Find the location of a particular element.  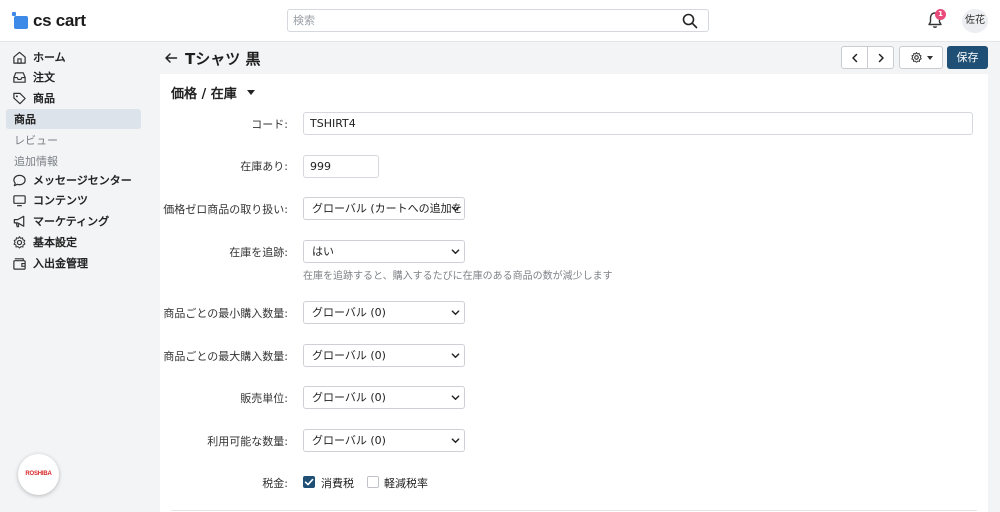

sidebar-item-marketing: マーケティング is located at coordinates (73, 221).